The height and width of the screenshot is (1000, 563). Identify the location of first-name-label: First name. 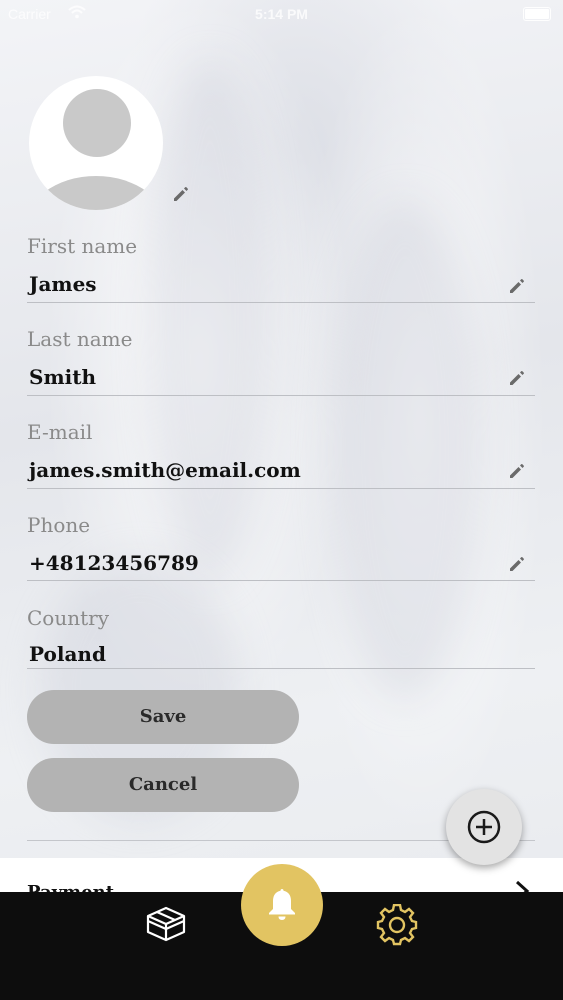
(82, 246).